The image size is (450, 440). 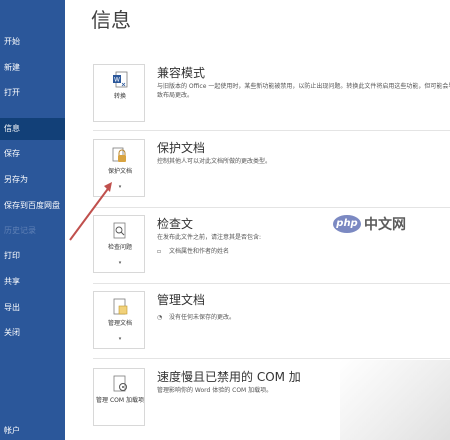 What do you see at coordinates (32, 308) in the screenshot?
I see `sidebar-item-export: 导出` at bounding box center [32, 308].